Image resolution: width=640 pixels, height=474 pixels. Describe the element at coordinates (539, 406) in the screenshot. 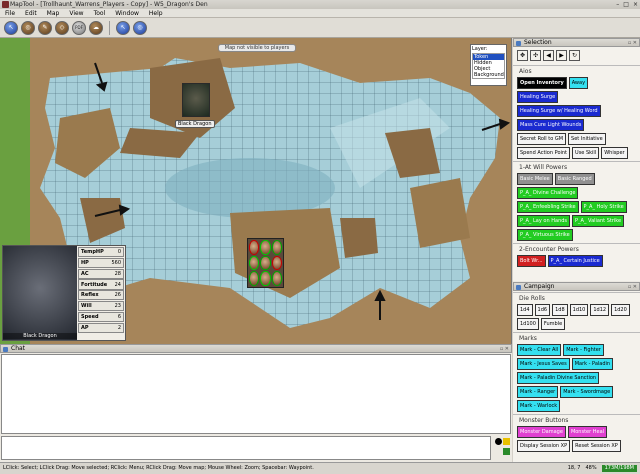

I see `mark-button: Mark - Warlock` at that location.